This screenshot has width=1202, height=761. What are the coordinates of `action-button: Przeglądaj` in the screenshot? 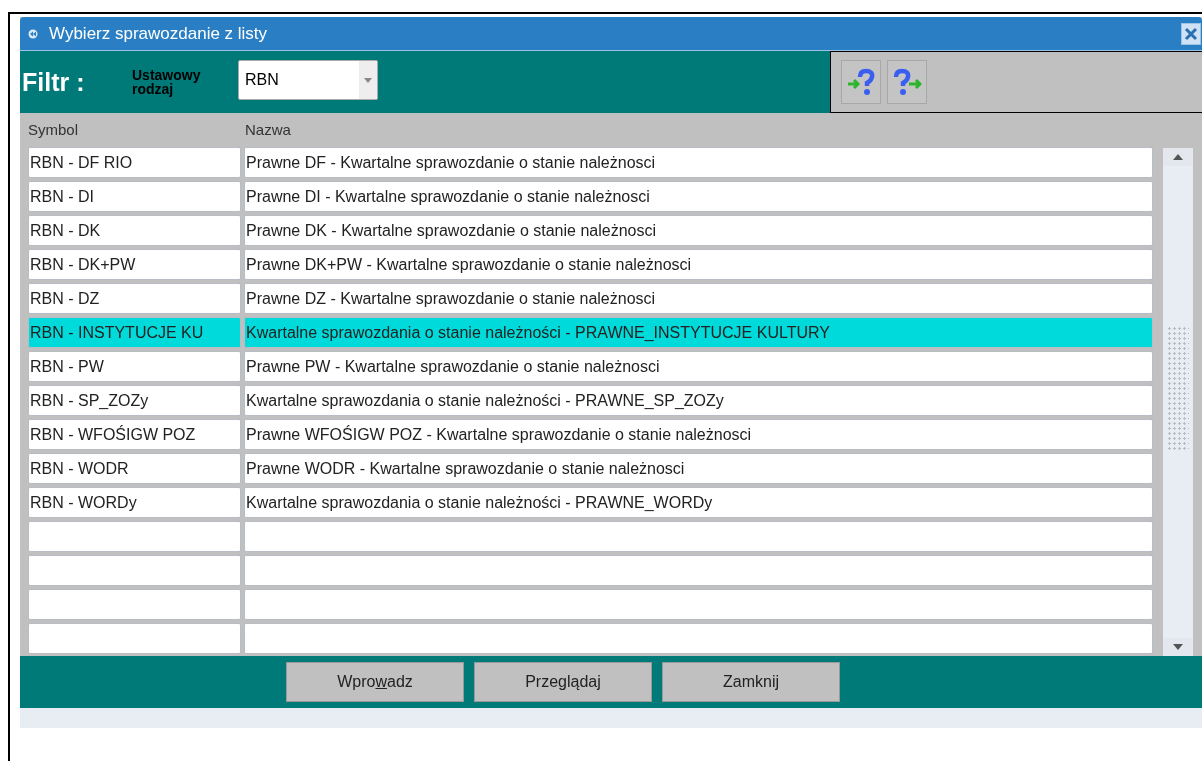 It's located at (563, 682).